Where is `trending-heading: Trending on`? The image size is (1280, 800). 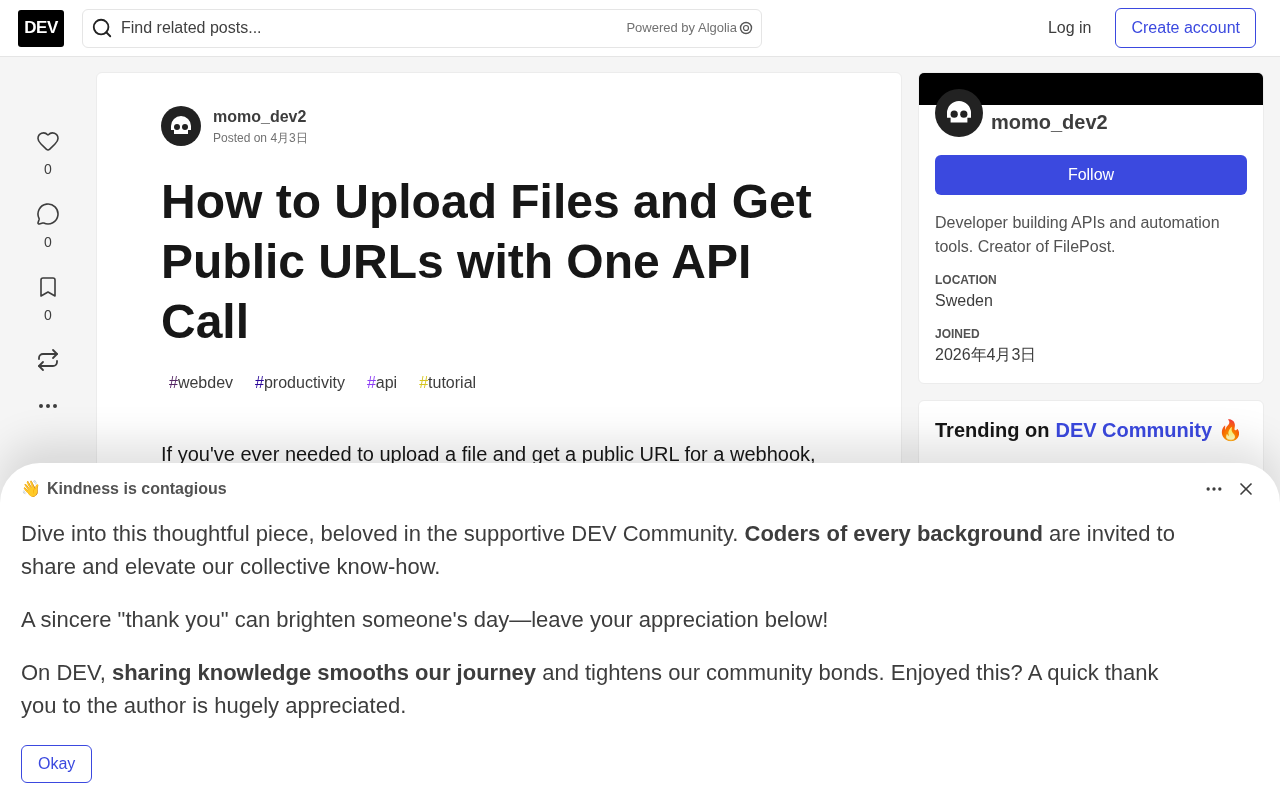
trending-heading: Trending on is located at coordinates (992, 430).